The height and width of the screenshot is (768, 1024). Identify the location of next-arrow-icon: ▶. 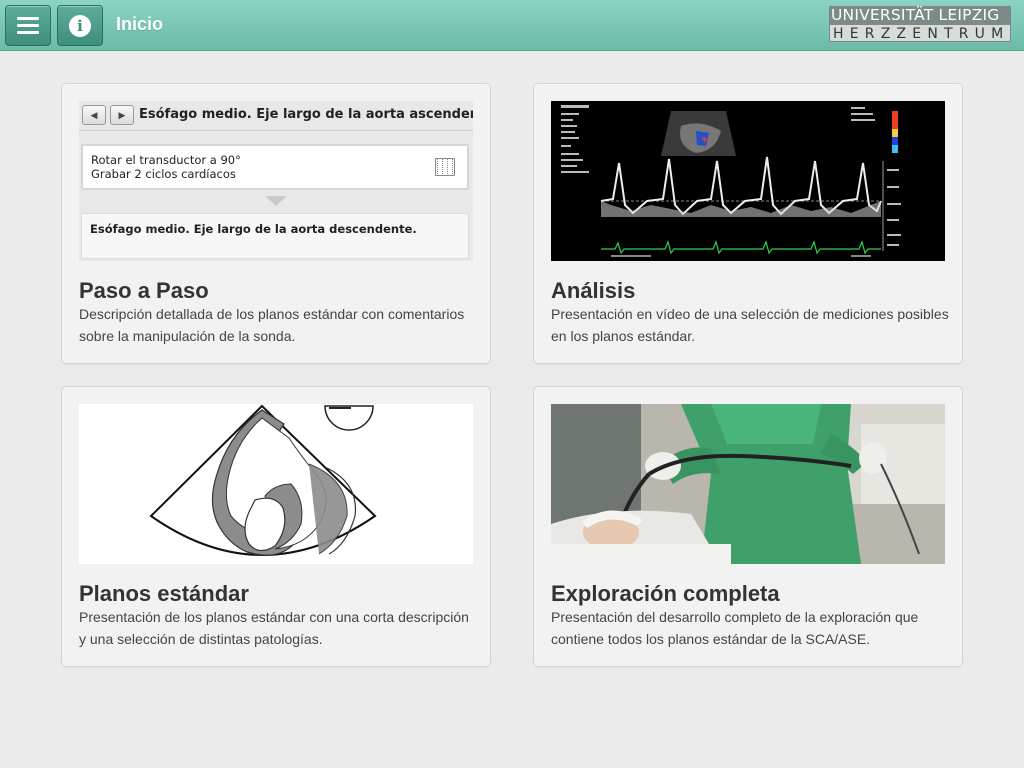
(122, 115).